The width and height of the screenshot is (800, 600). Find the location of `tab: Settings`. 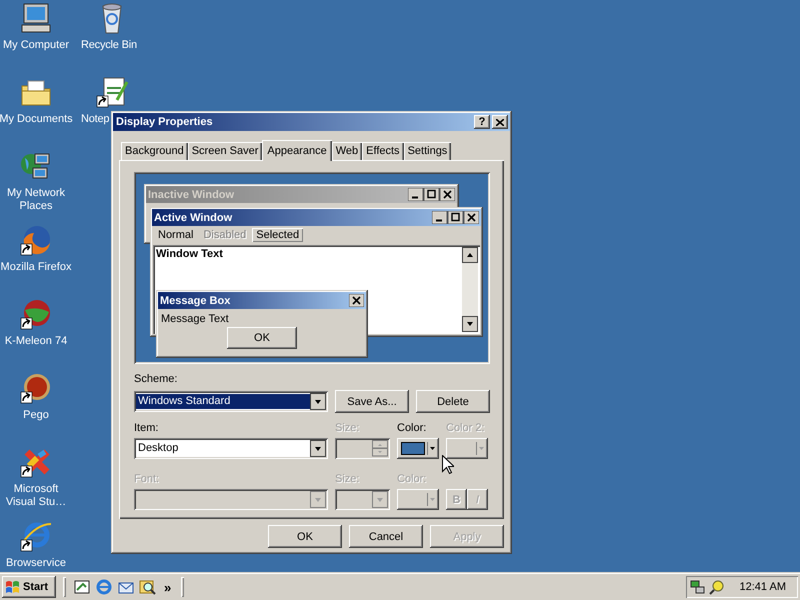

tab: Settings is located at coordinates (428, 151).